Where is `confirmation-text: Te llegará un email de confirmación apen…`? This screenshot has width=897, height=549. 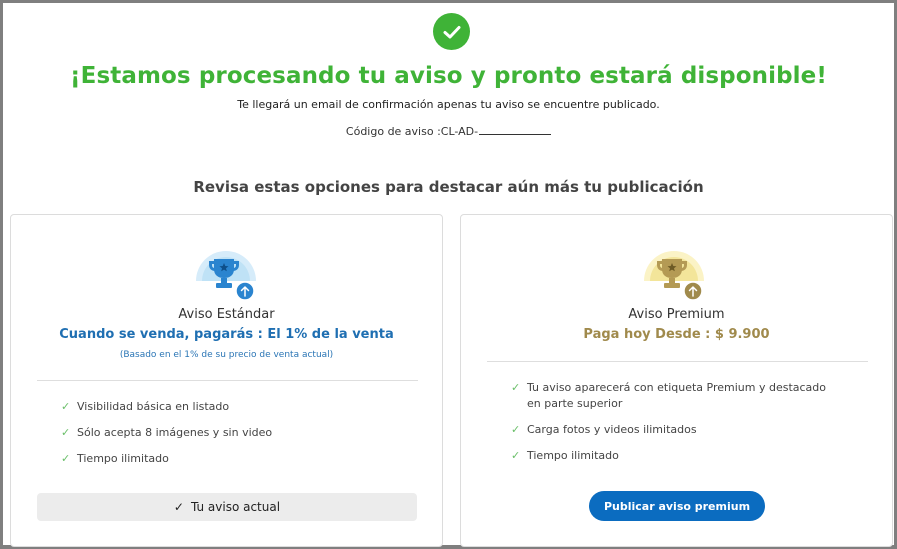 confirmation-text: Te llegará un email de confirmación apen… is located at coordinates (448, 104).